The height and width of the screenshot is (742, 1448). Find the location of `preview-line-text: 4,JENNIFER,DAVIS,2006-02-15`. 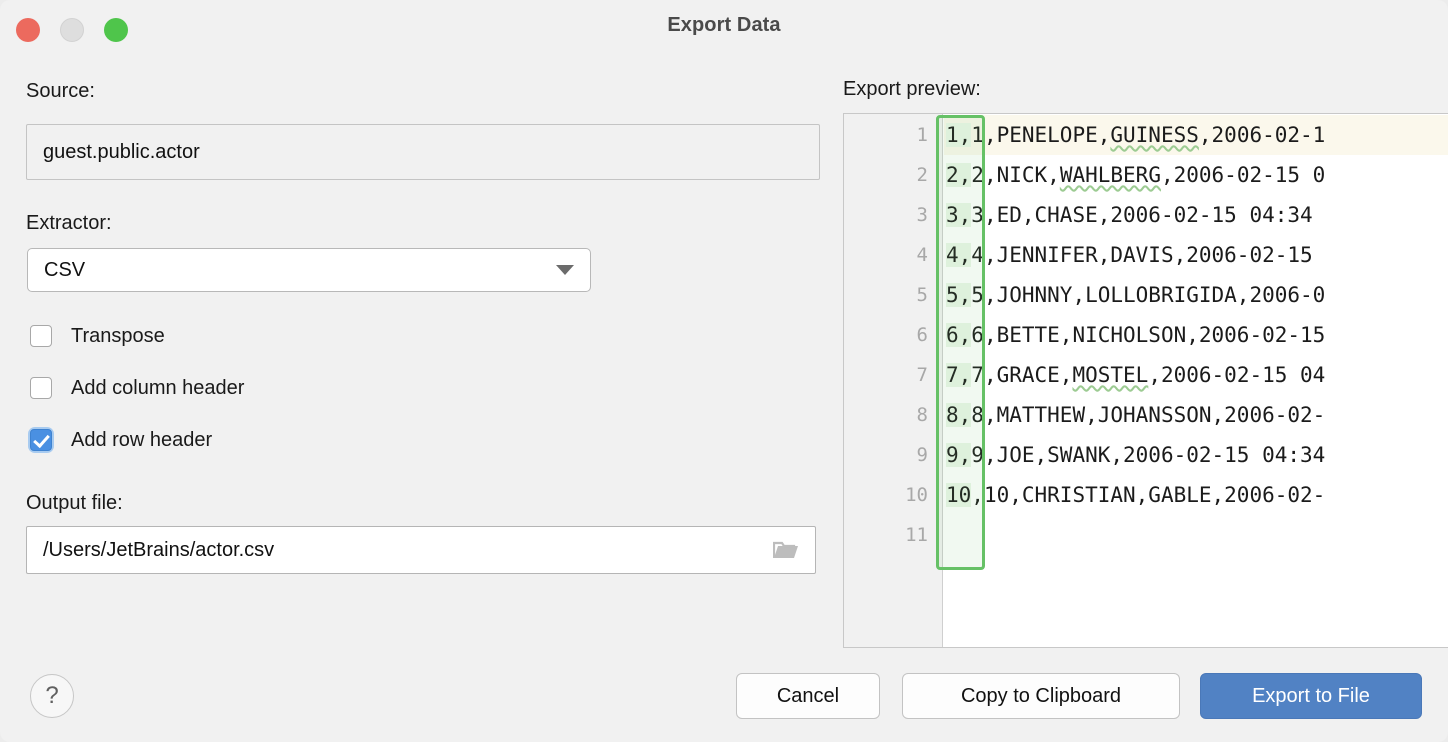

preview-line-text: 4,JENNIFER,DAVIS,2006-02-15 is located at coordinates (1142, 255).